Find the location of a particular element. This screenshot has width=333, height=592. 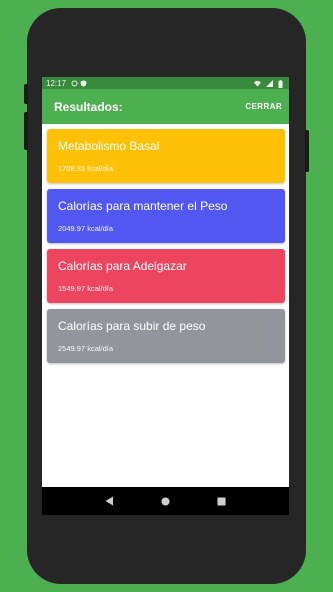

status-bar: 12:17 is located at coordinates (165, 83).